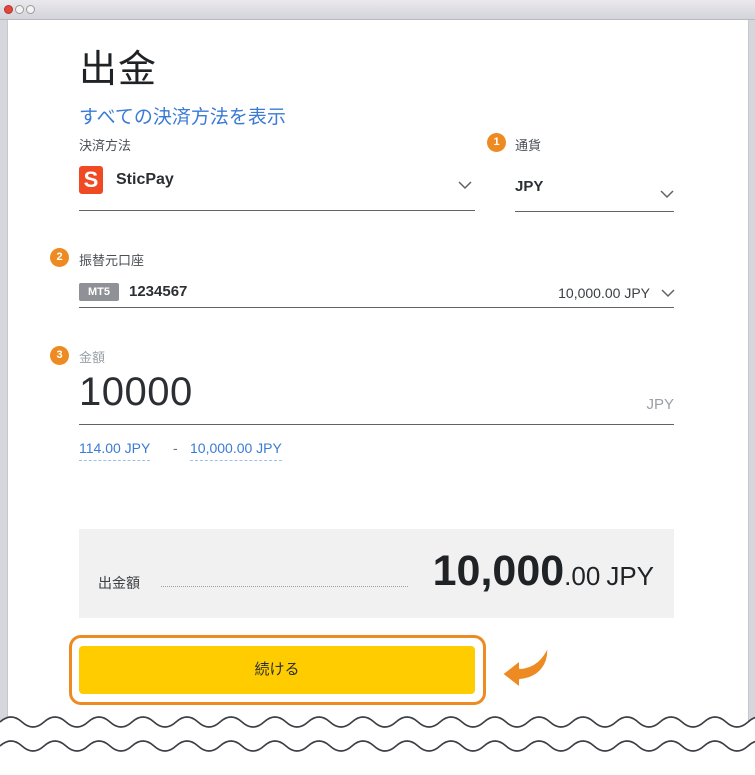  Describe the element at coordinates (59, 355) in the screenshot. I see `step-badge-3: 3` at that location.